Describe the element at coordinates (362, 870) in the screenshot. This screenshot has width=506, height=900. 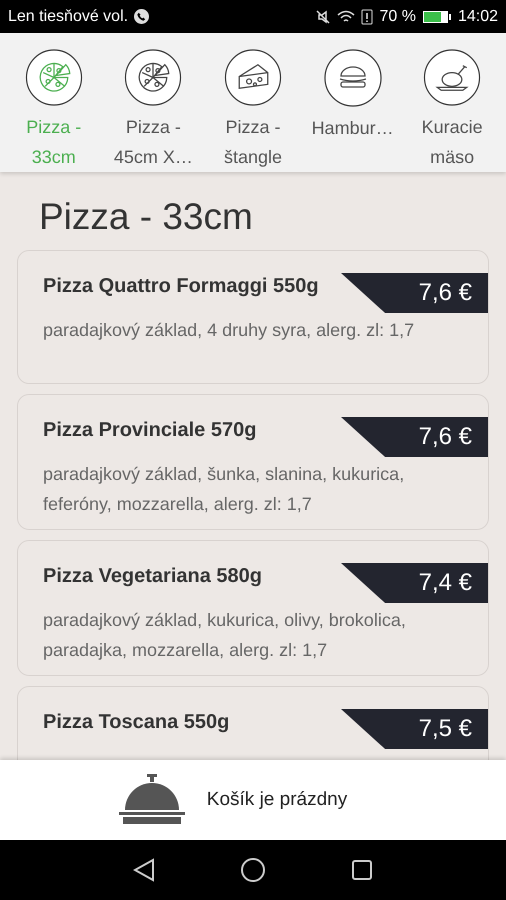
I see `recents-icon` at that location.